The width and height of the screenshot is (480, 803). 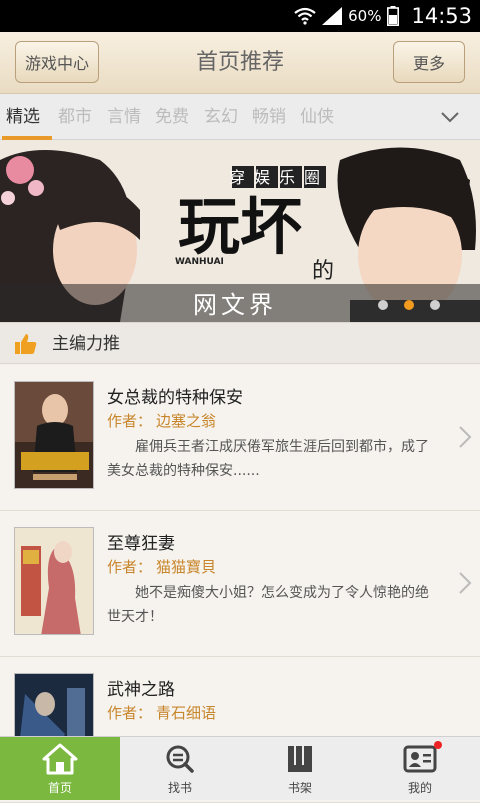 I want to click on thumbs-up-icon, so click(x=26, y=344).